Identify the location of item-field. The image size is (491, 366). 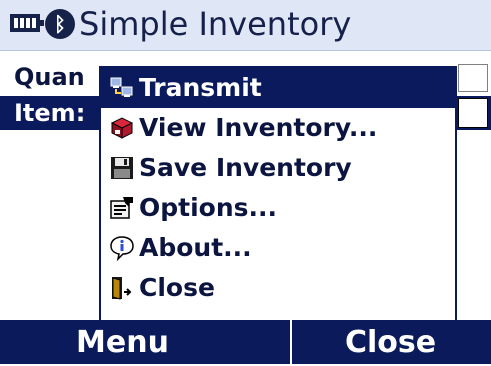
(473, 113).